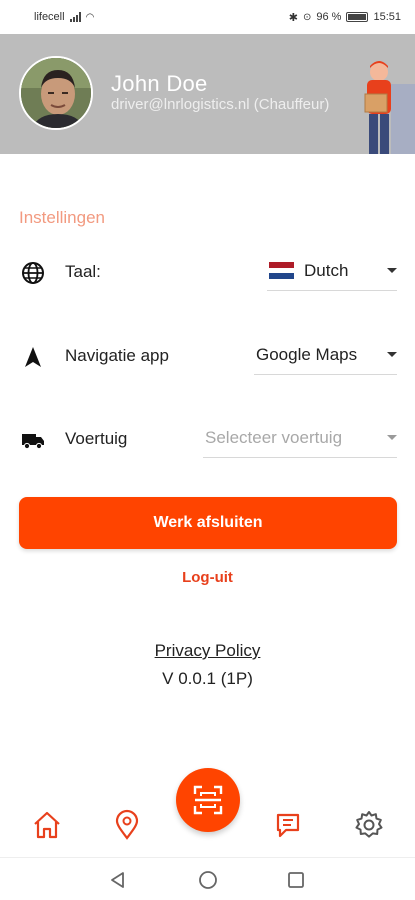 The image size is (415, 900). I want to click on navigation-select: Google Maps, so click(325, 355).